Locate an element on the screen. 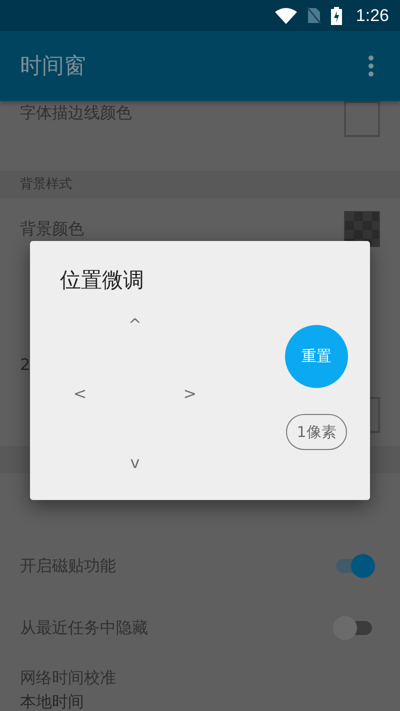  setting-summary: 本地时间 is located at coordinates (52, 701).